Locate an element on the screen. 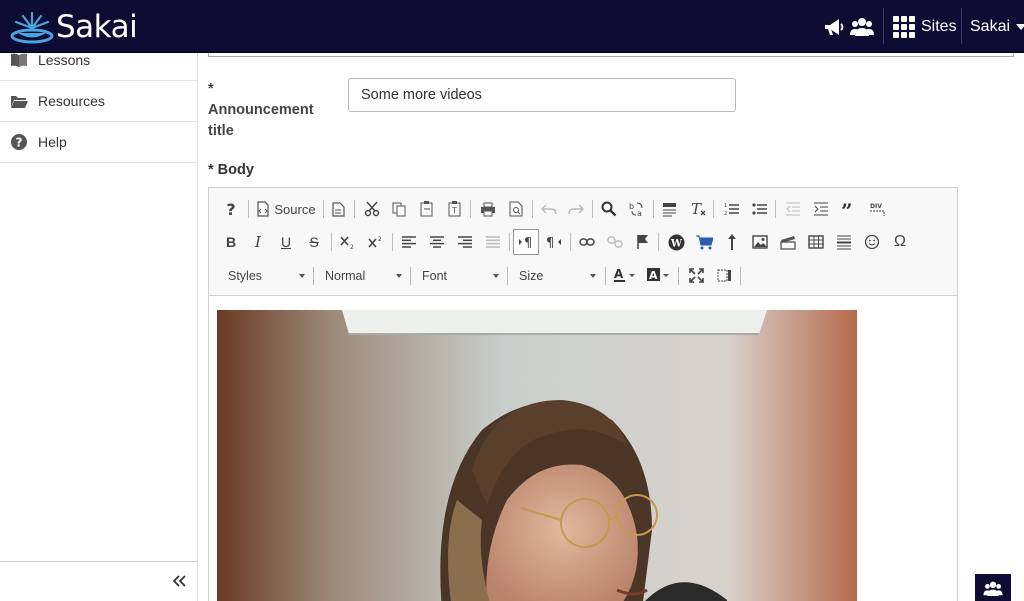 The image size is (1024, 601). styles-dropdown: Styles is located at coordinates (265, 276).